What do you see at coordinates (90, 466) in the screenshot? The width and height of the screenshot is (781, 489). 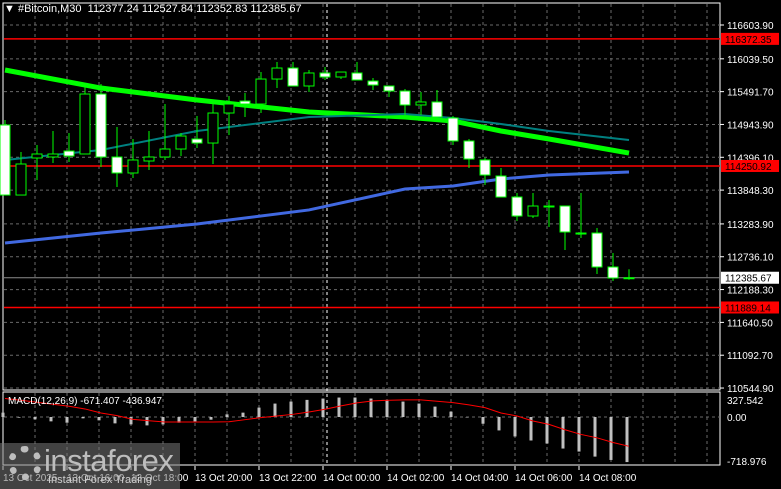 I see `instaforex-watermark: instaforex Instant Forex Trading` at bounding box center [90, 466].